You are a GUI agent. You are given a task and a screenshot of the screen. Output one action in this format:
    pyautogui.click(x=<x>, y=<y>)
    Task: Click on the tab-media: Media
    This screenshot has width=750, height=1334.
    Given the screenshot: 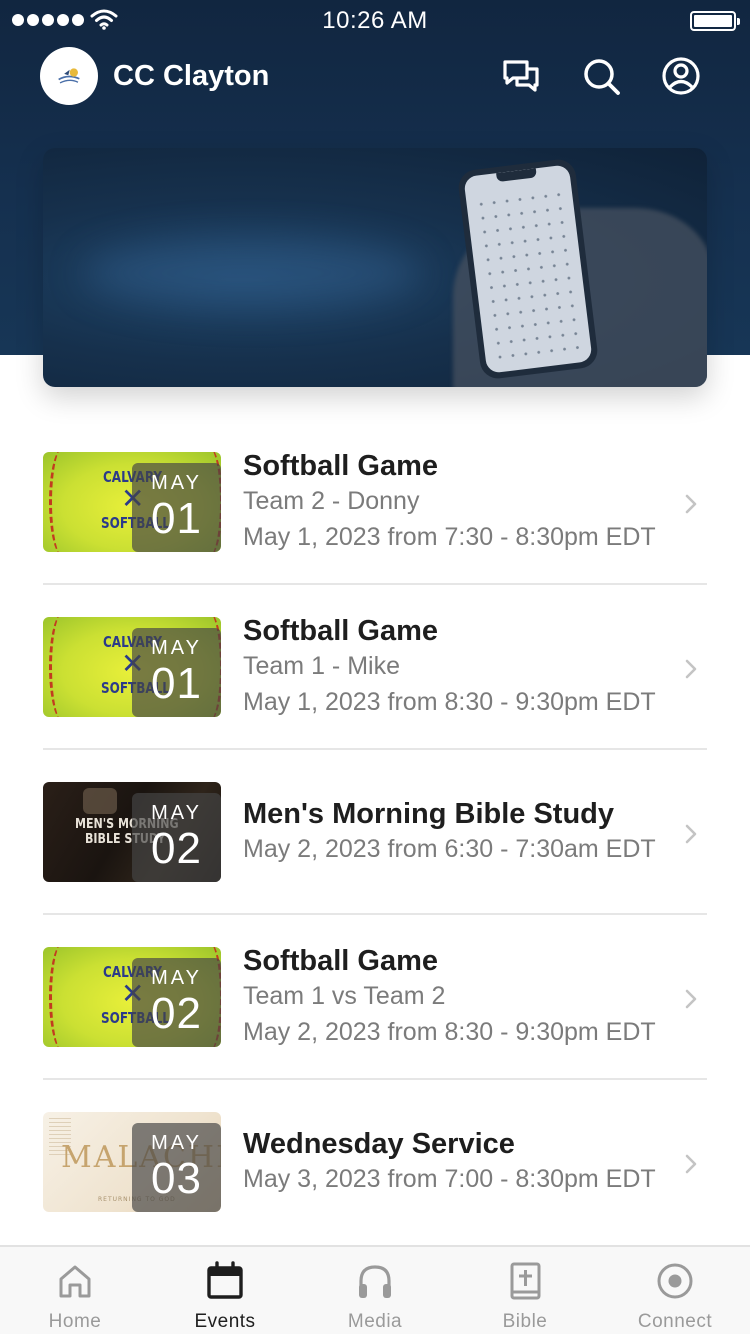 What is the action you would take?
    pyautogui.click(x=375, y=1290)
    